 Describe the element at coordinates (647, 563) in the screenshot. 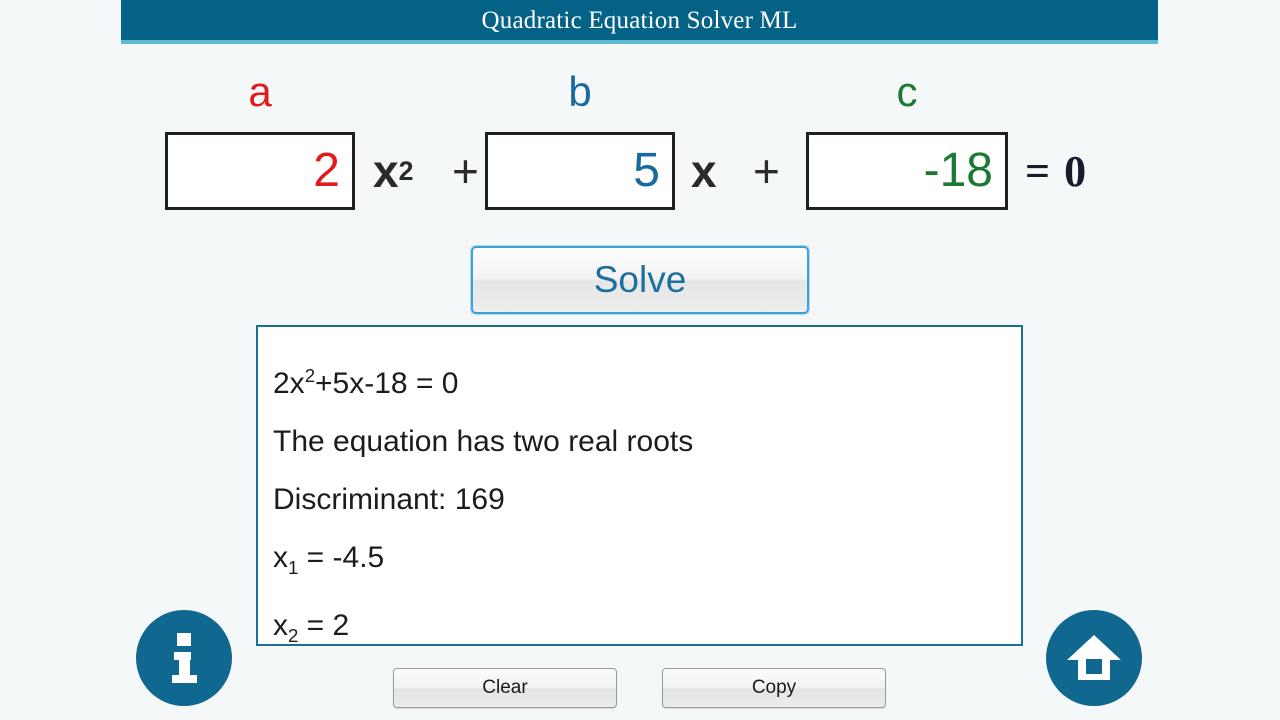

I see `result-root-x1: x1 = -4.5` at that location.